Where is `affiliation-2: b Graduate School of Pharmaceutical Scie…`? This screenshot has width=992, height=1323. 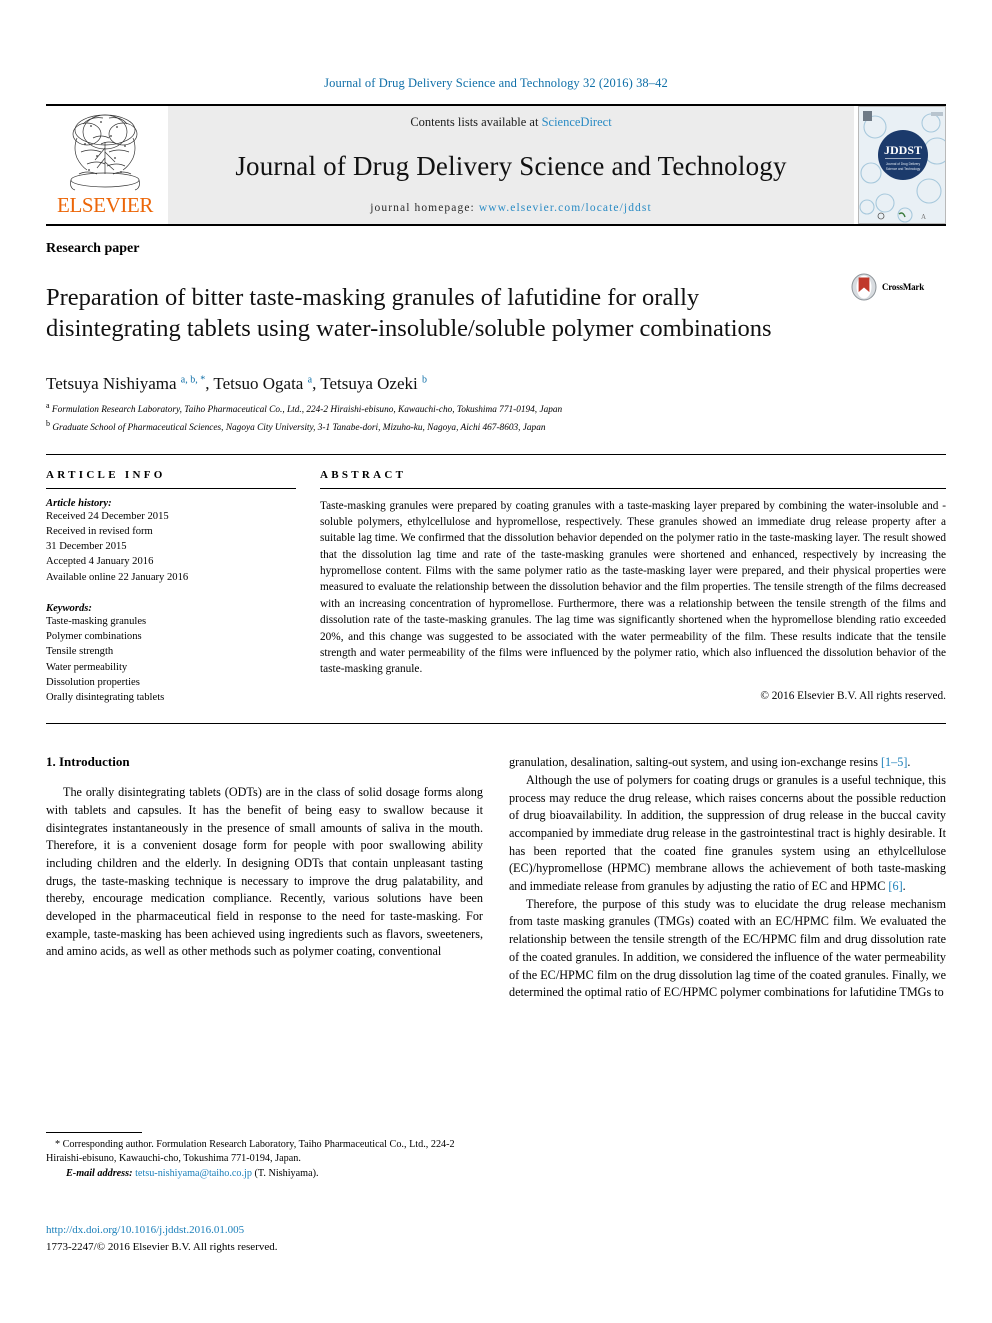 affiliation-2: b Graduate School of Pharmaceutical Scie… is located at coordinates (496, 427).